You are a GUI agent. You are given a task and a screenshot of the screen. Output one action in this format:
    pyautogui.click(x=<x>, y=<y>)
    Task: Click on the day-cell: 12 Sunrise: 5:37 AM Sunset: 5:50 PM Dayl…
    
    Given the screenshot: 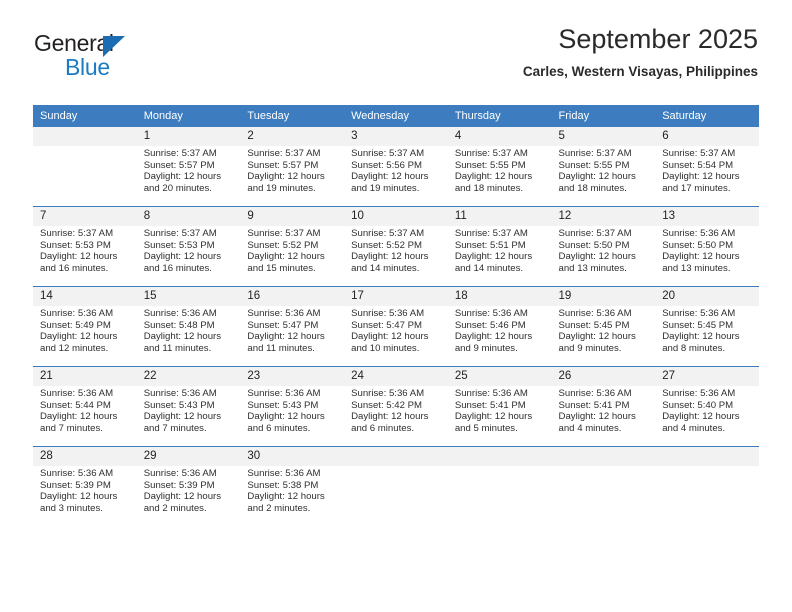 What is the action you would take?
    pyautogui.click(x=603, y=246)
    